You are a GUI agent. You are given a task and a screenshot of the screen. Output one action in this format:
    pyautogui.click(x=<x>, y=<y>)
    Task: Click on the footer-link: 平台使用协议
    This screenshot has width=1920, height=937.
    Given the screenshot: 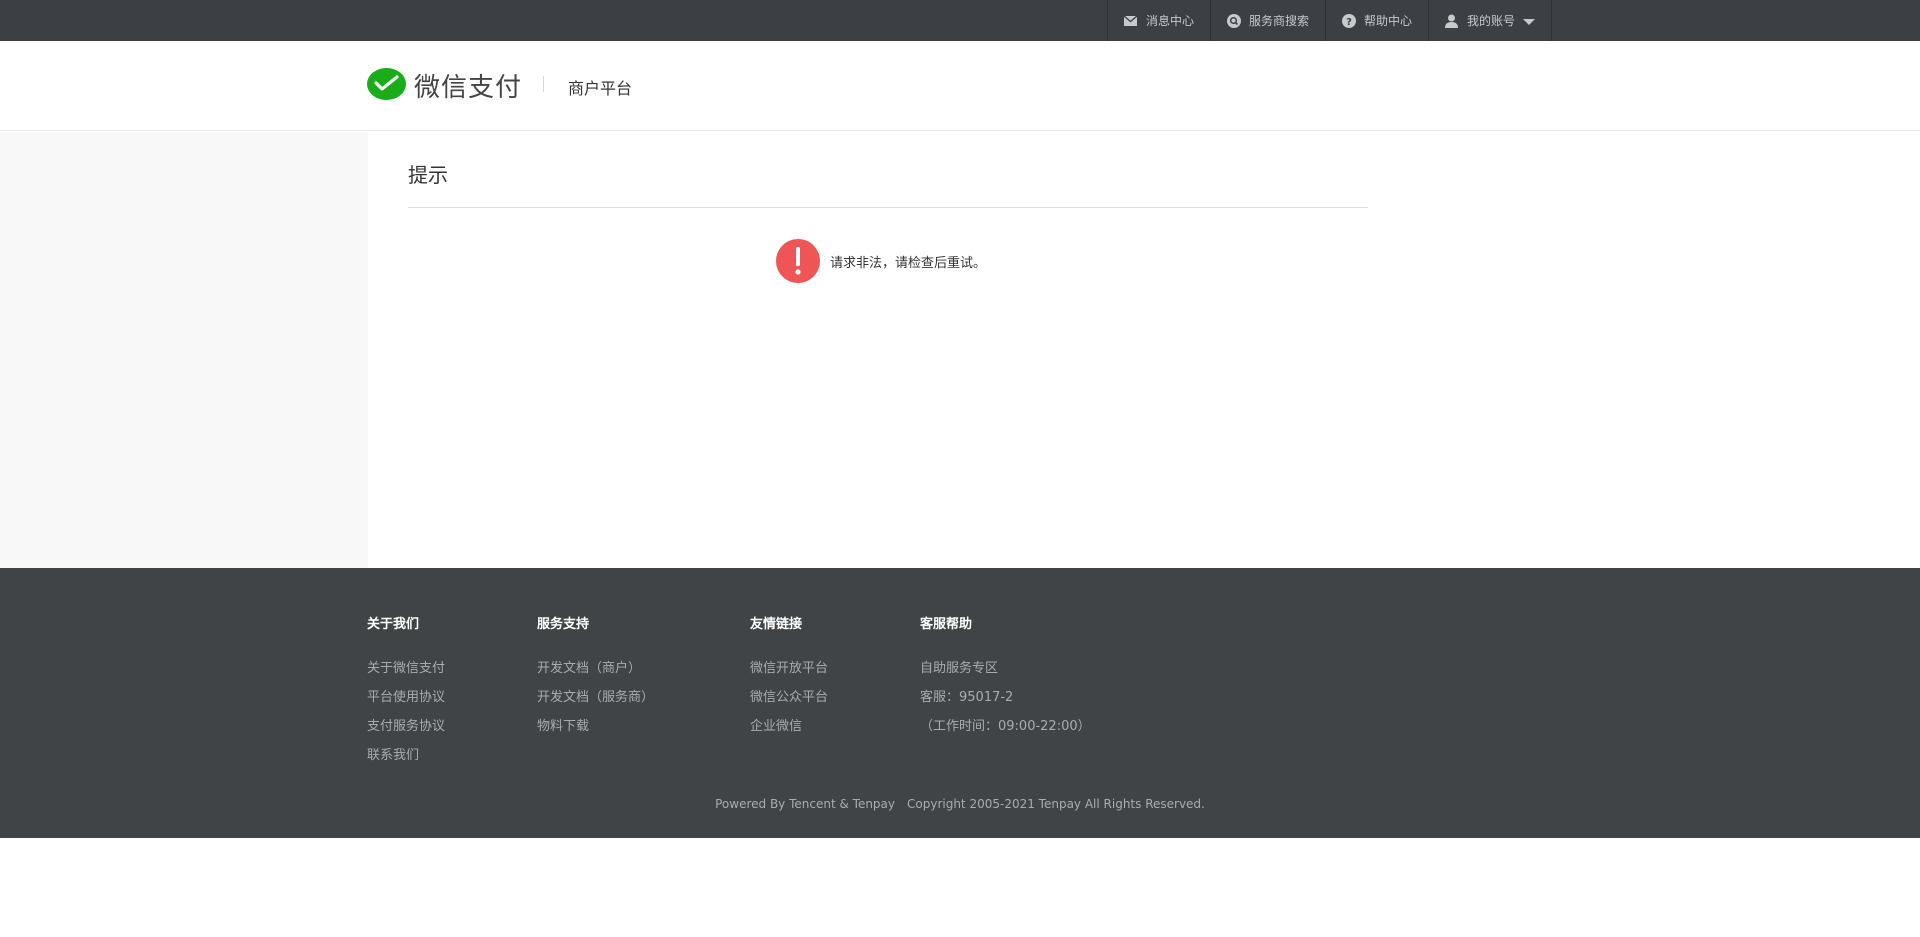 What is the action you would take?
    pyautogui.click(x=406, y=697)
    